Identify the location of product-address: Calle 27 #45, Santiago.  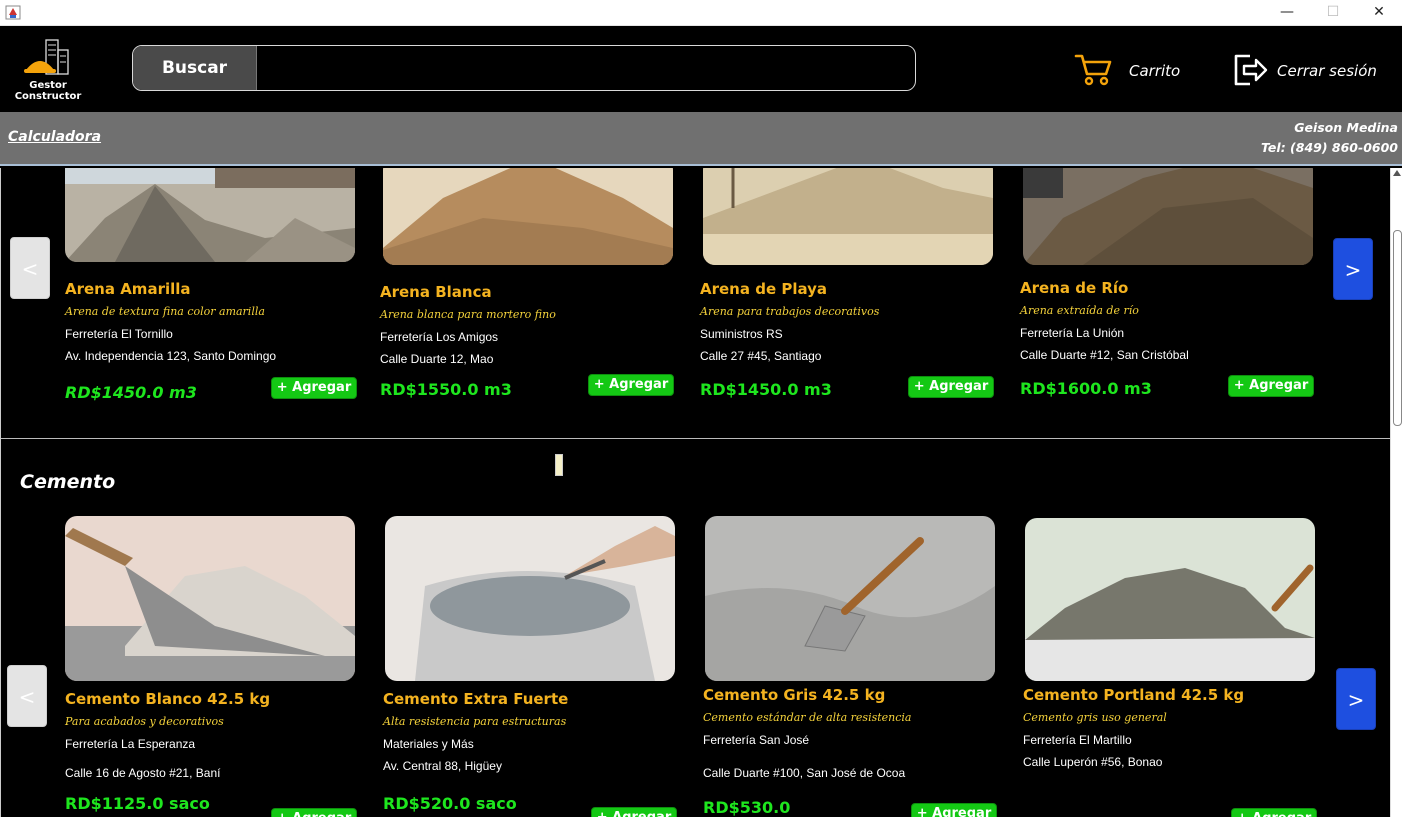
(761, 356).